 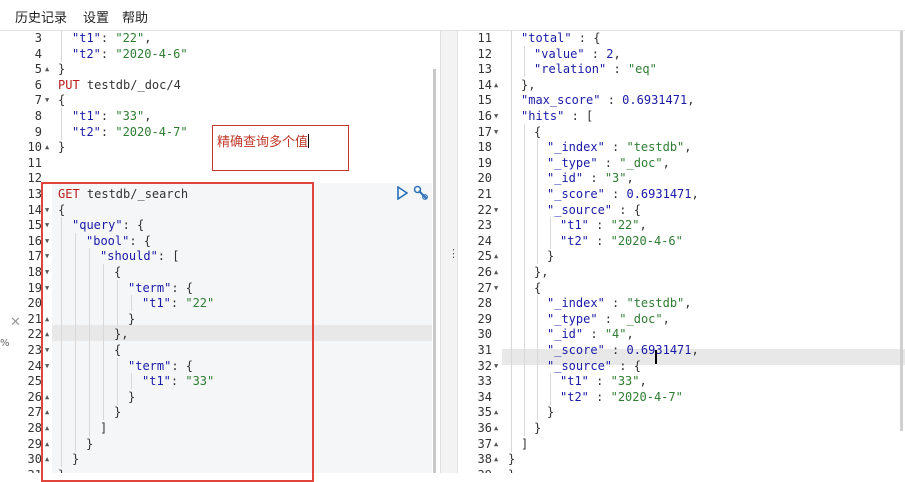 What do you see at coordinates (617, 53) in the screenshot?
I see `code-token: ,` at bounding box center [617, 53].